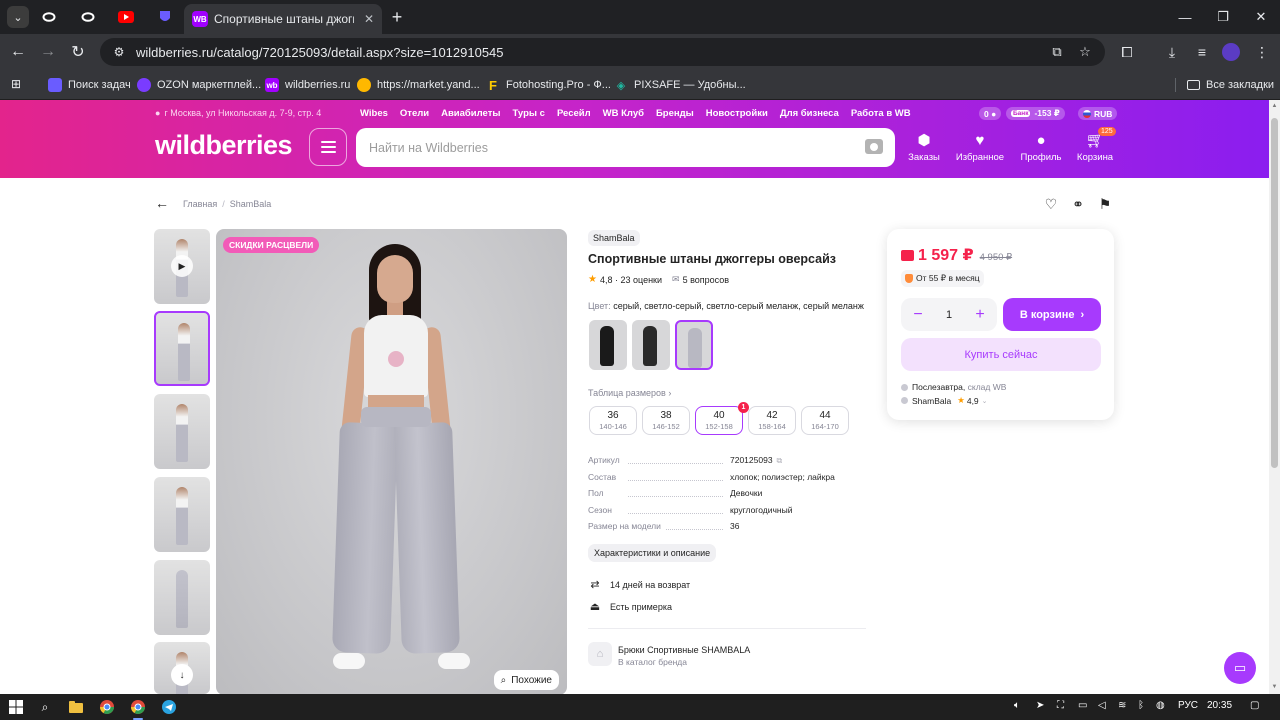 This screenshot has height=720, width=1280. Describe the element at coordinates (613, 420) in the screenshot. I see `size-option: 36 140-146` at that location.